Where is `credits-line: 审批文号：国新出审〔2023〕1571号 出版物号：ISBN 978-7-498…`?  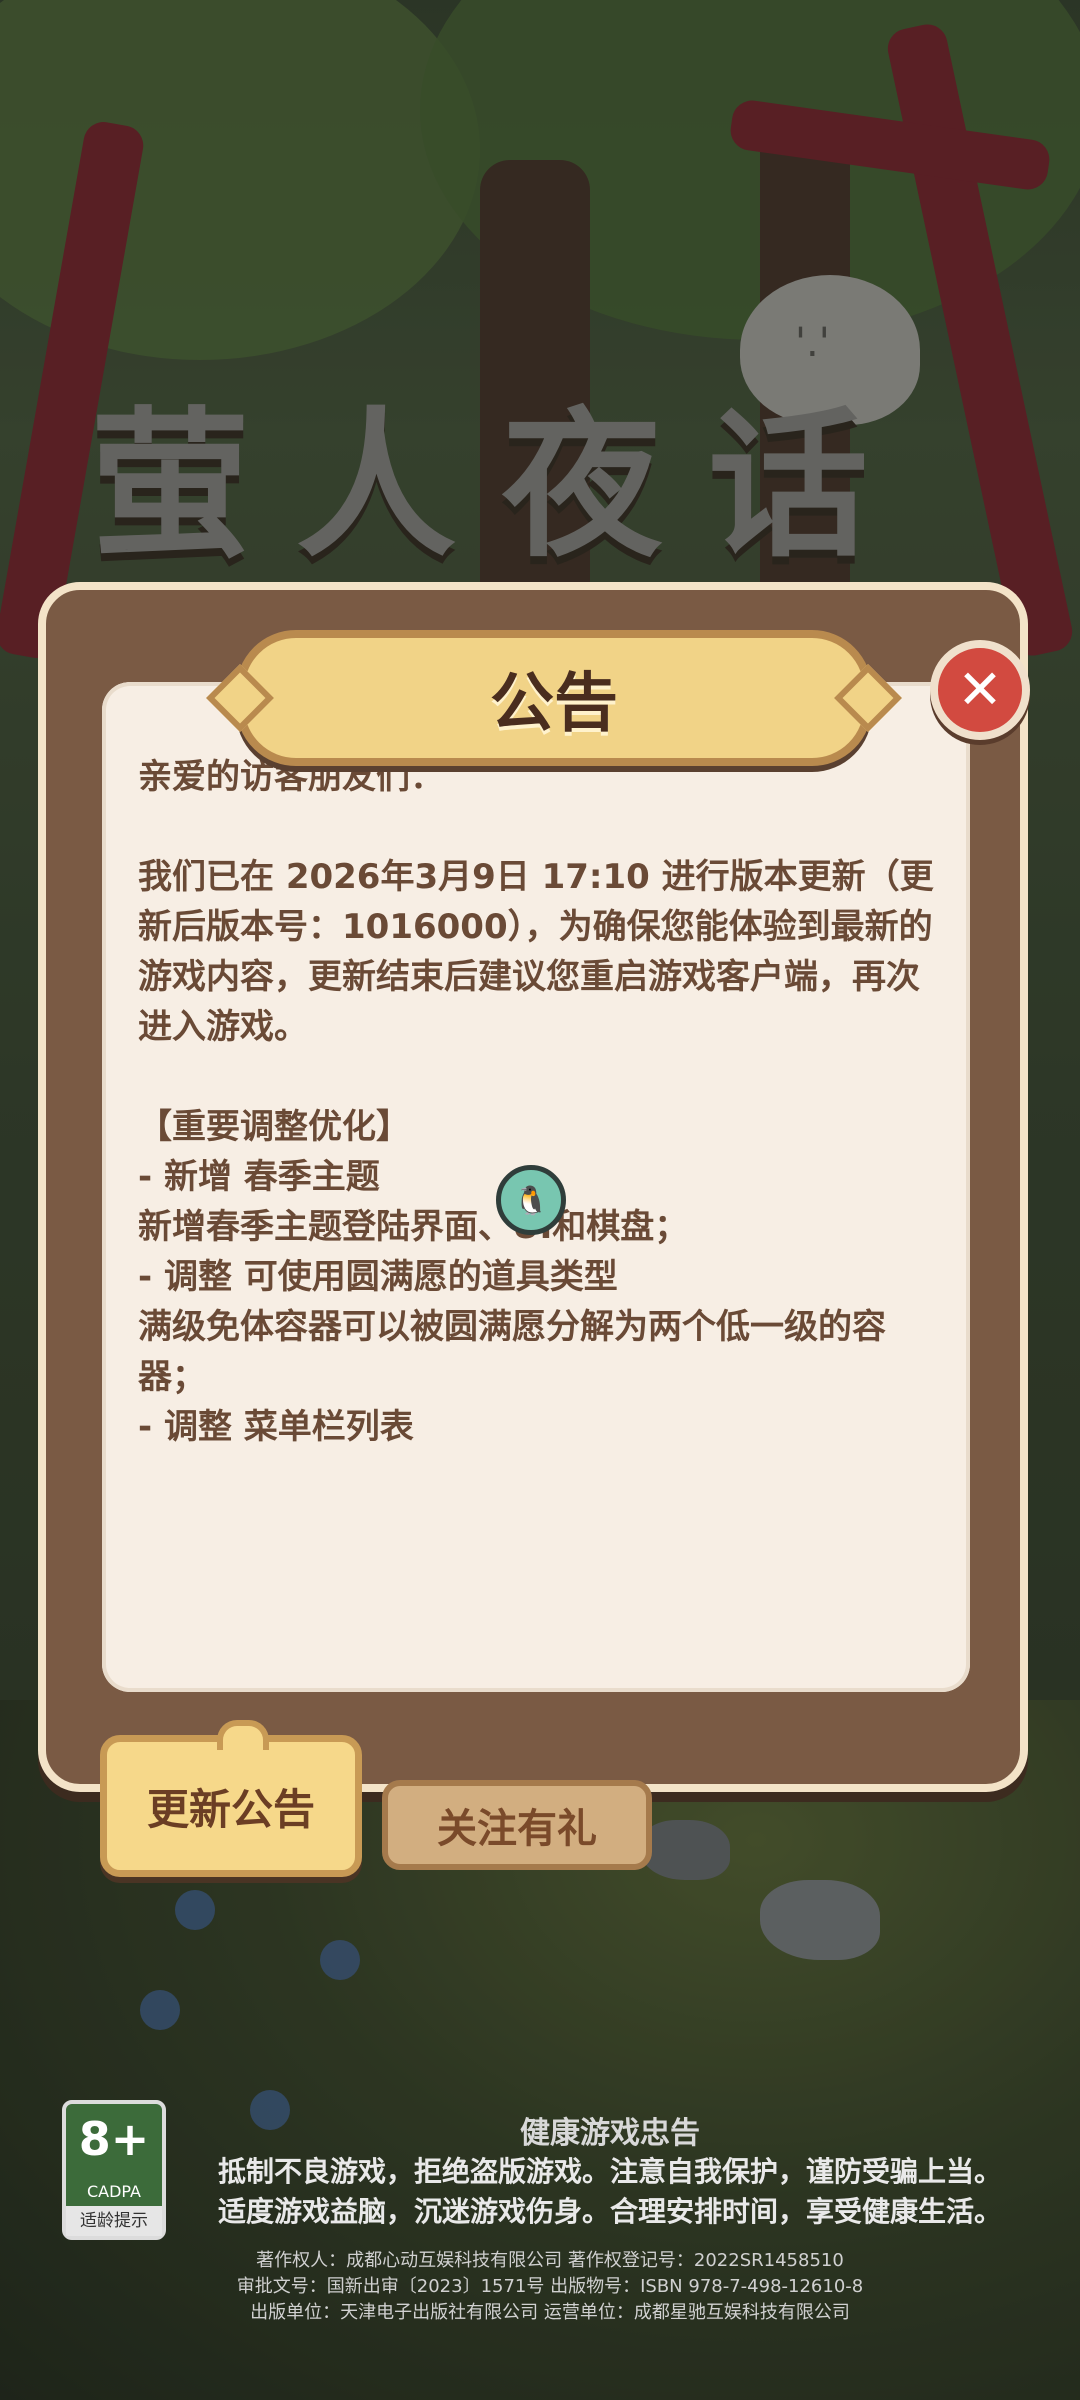
credits-line: 审批文号：国新出审〔2023〕1571号 出版物号：ISBN 978-7-498… is located at coordinates (550, 2286).